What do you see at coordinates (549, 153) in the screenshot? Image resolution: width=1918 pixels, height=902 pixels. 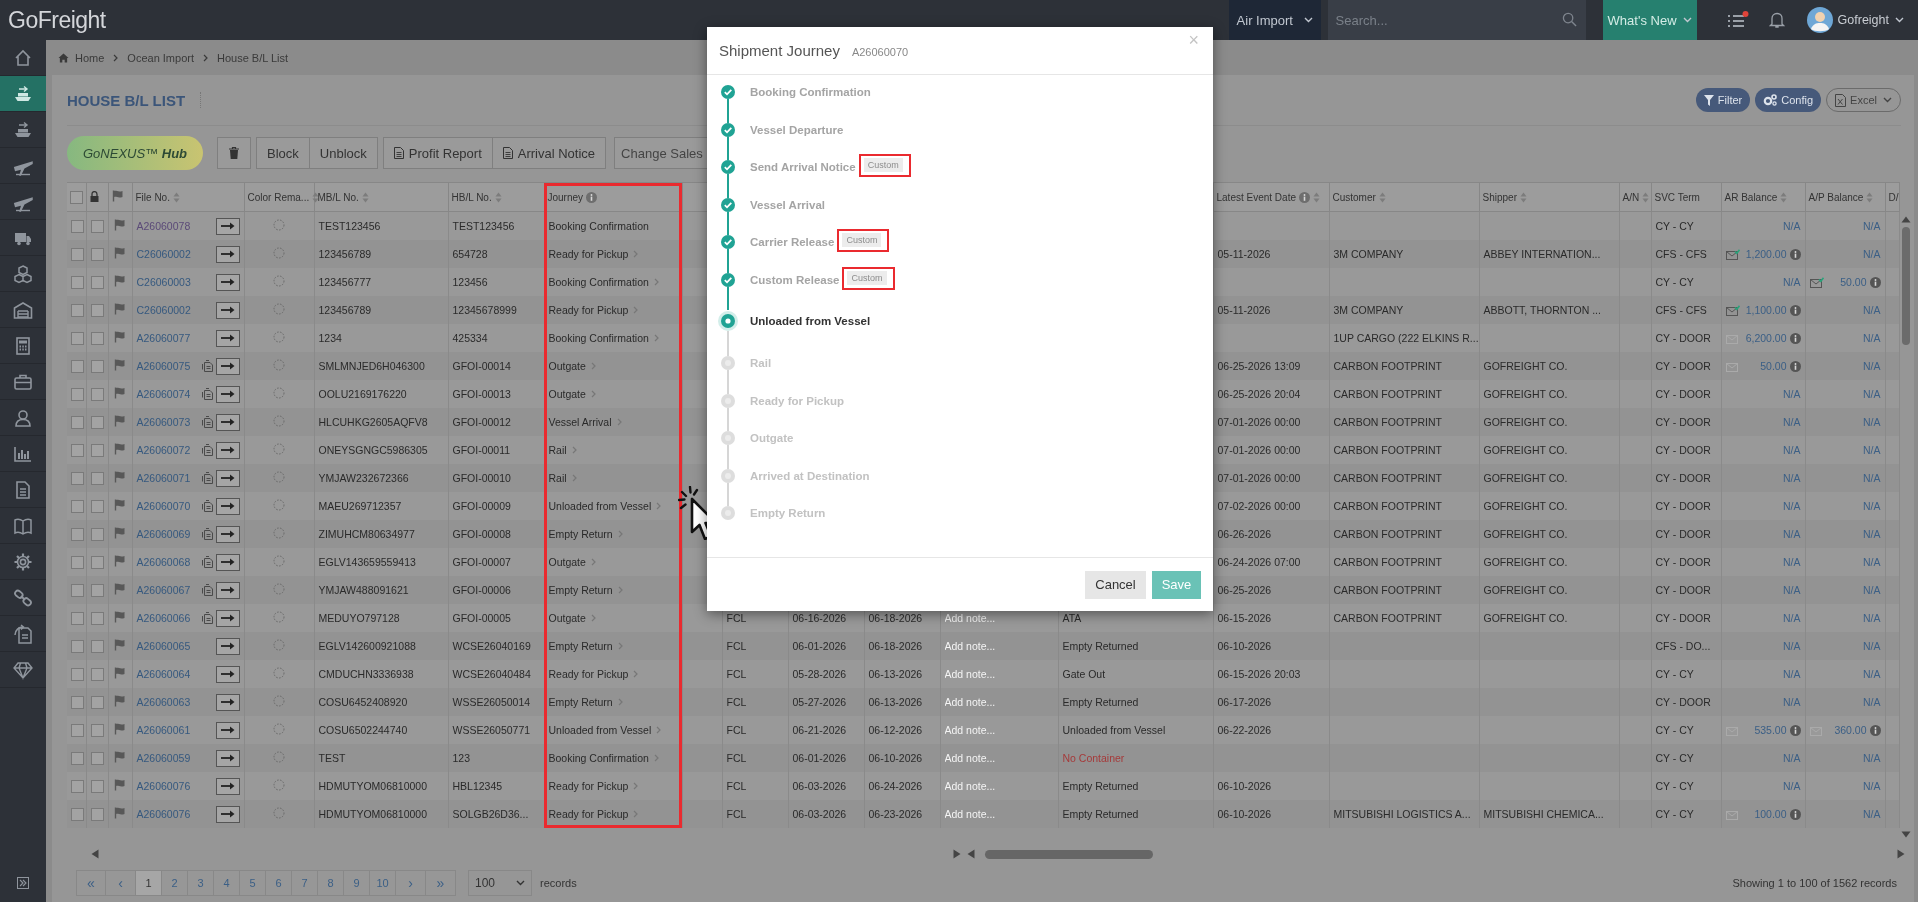 I see `report-button: Arrival Notice` at bounding box center [549, 153].